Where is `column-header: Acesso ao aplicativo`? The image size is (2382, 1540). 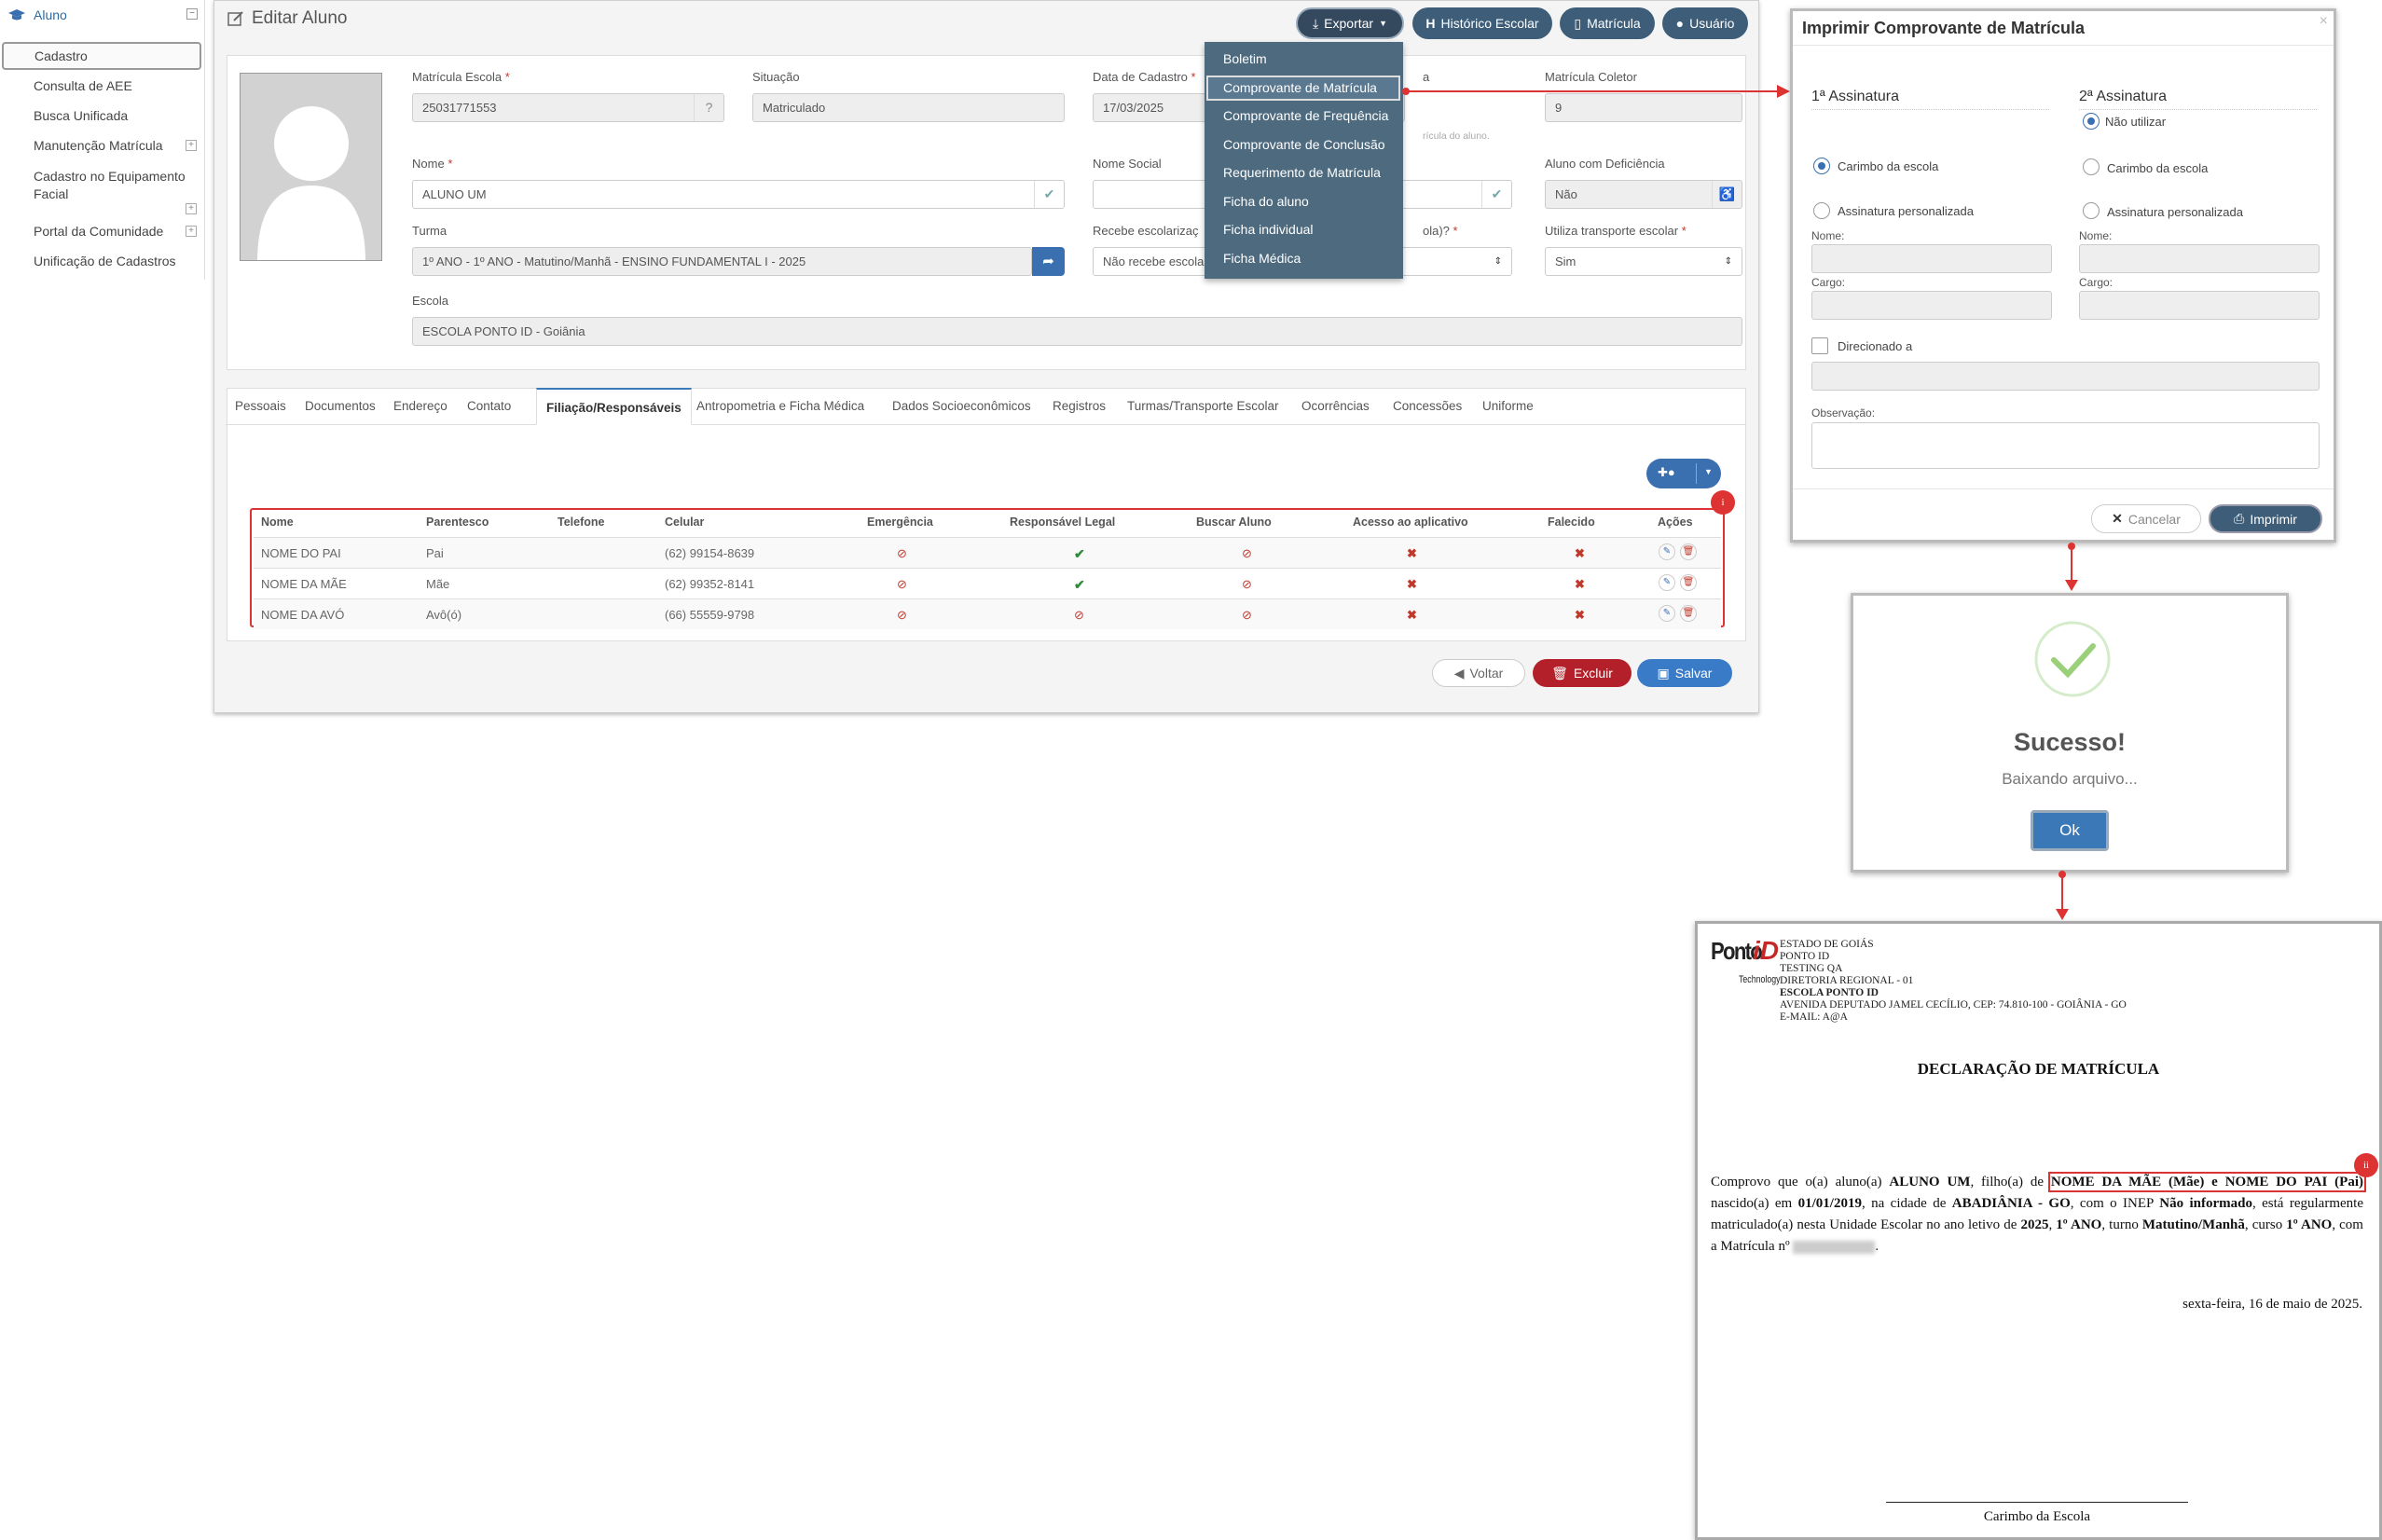
column-header: Acesso ao aplicativo is located at coordinates (1411, 522).